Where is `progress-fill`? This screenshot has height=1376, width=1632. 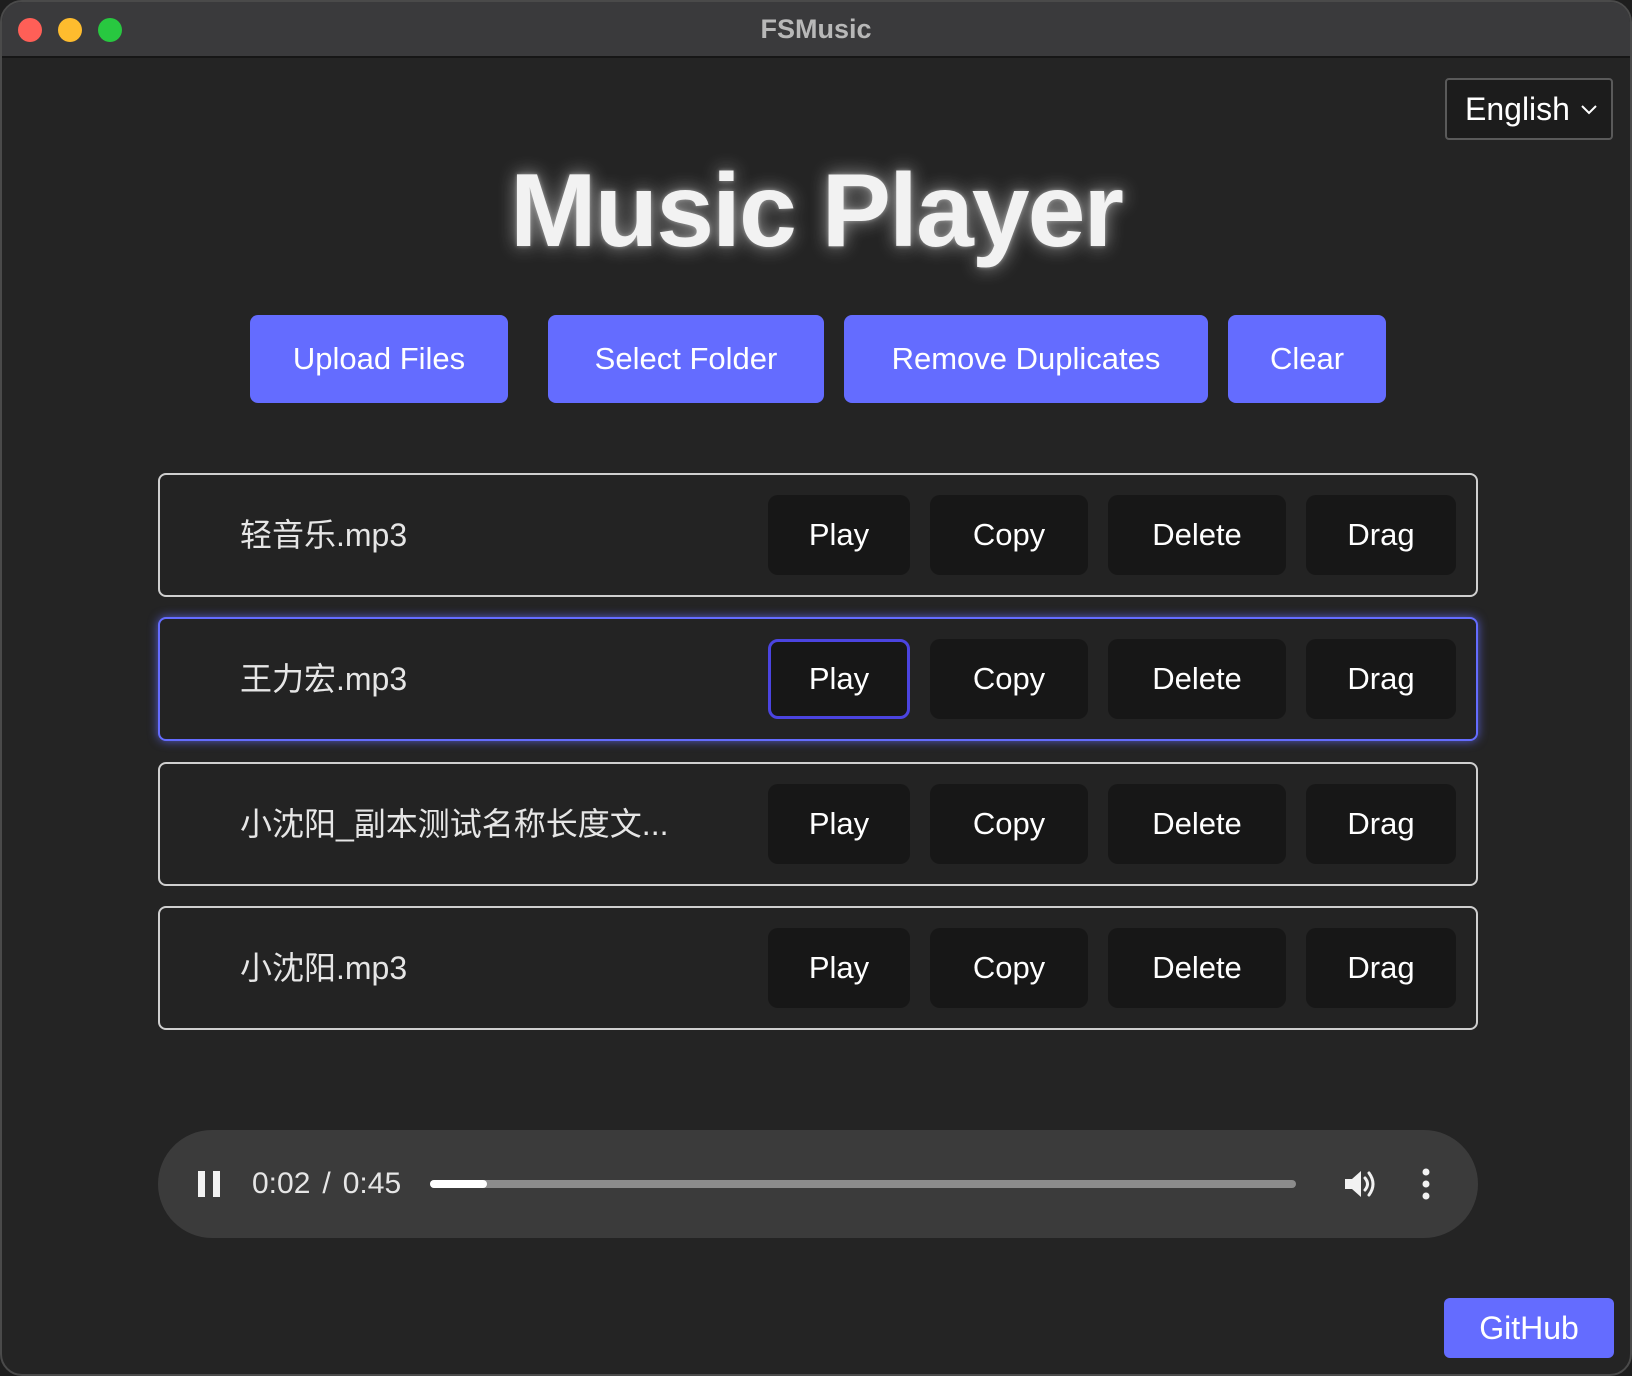
progress-fill is located at coordinates (459, 1184).